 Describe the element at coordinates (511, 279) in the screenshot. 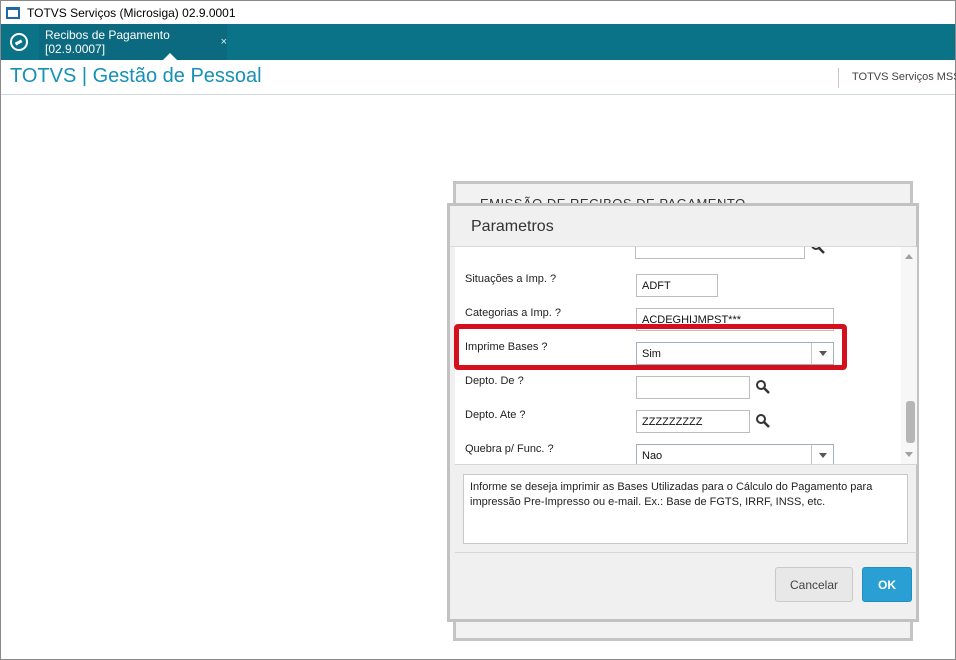

I see `param-label: Situações a Imp. ?` at that location.